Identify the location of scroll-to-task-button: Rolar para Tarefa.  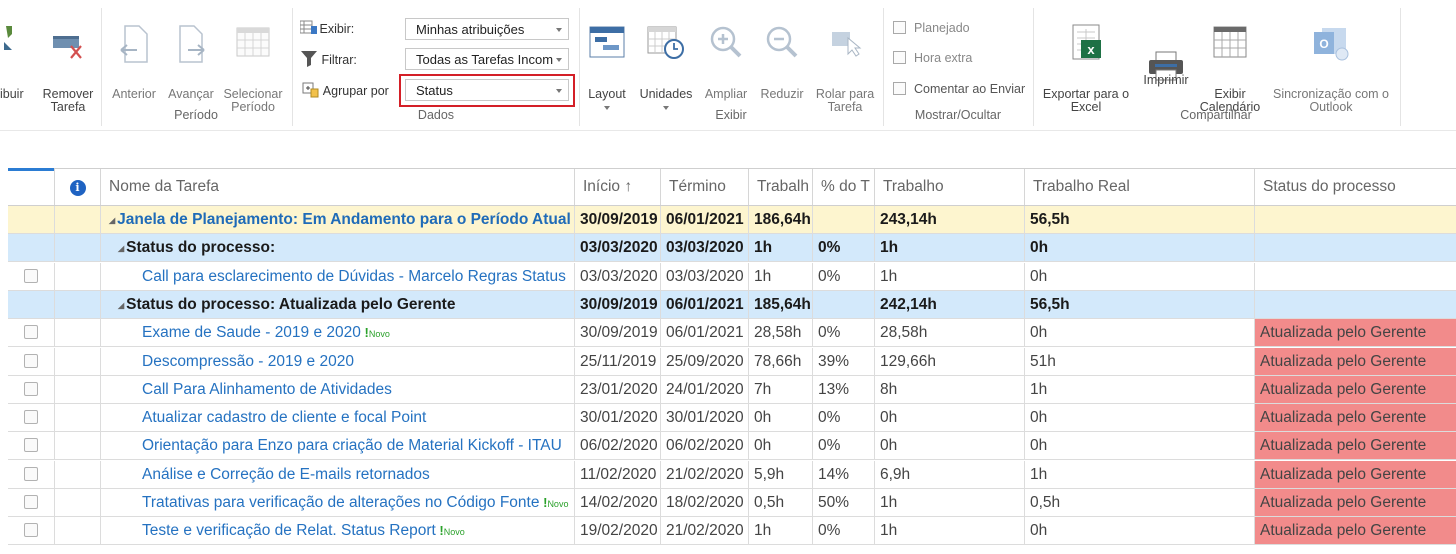
(845, 67).